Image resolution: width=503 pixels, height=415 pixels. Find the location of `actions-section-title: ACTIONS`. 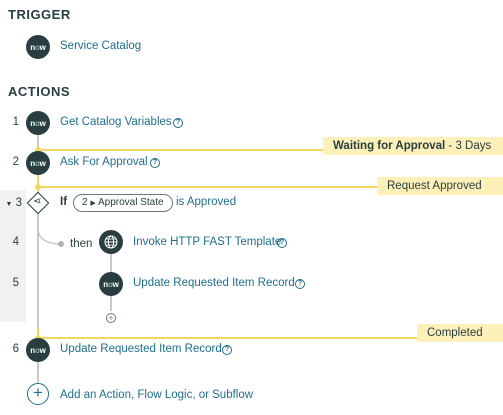

actions-section-title: ACTIONS is located at coordinates (39, 91).